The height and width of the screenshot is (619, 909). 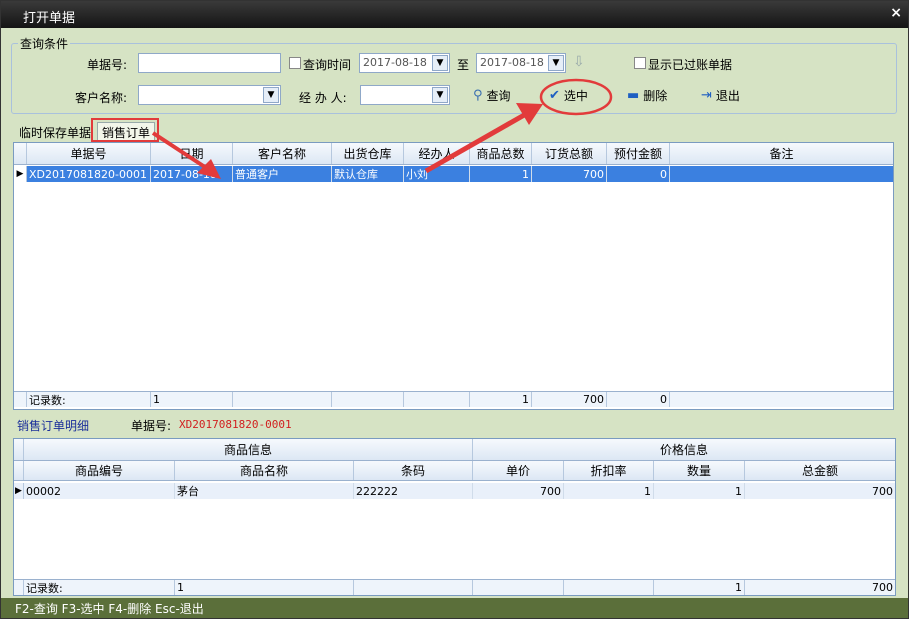 I want to click on col-unit-price: 单价, so click(x=518, y=470).